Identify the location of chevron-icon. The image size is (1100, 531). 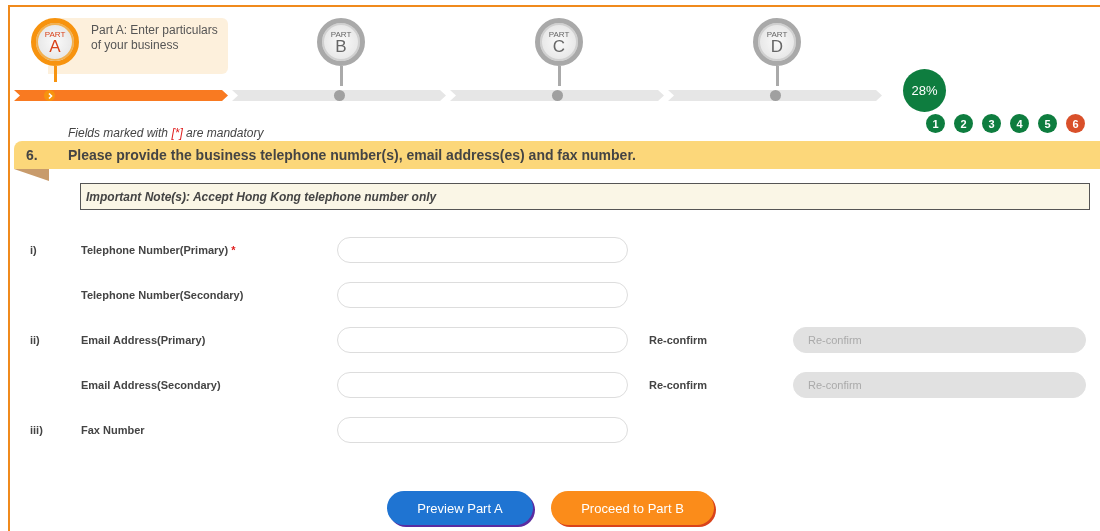
(49, 95).